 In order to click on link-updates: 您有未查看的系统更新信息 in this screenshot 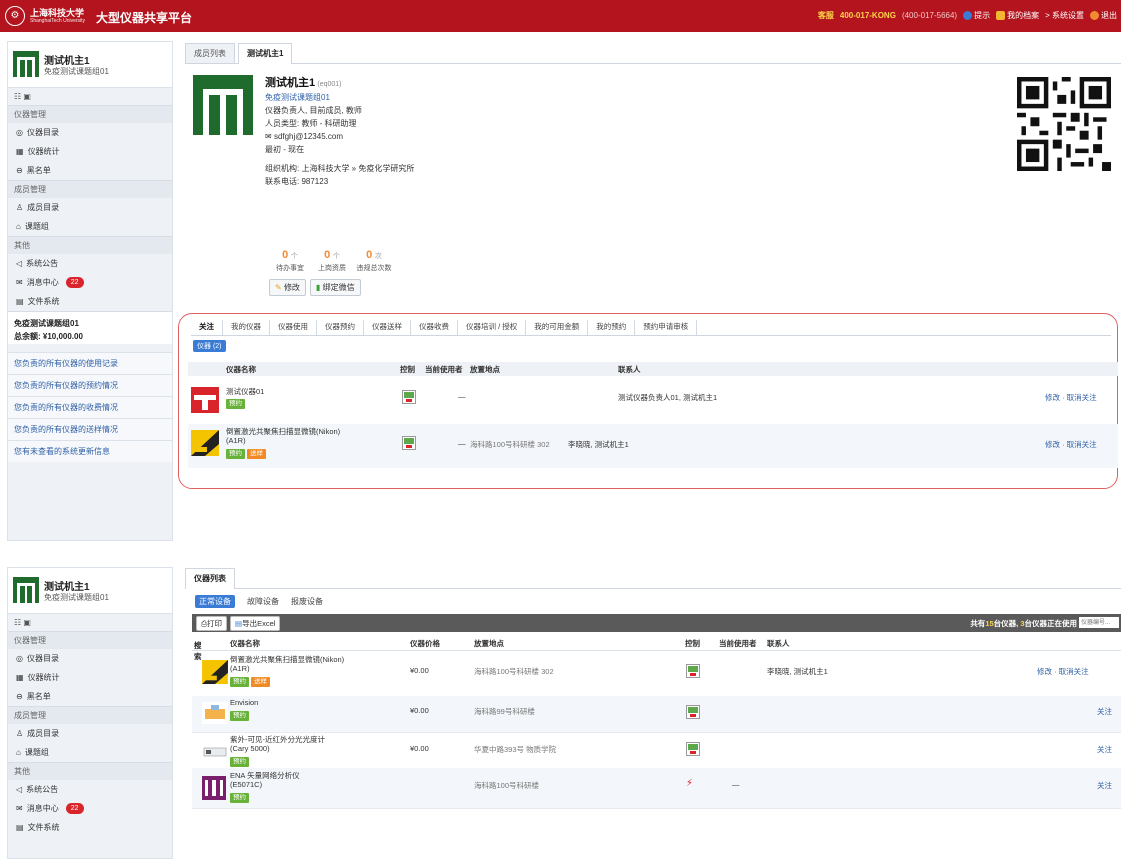, I will do `click(90, 451)`.